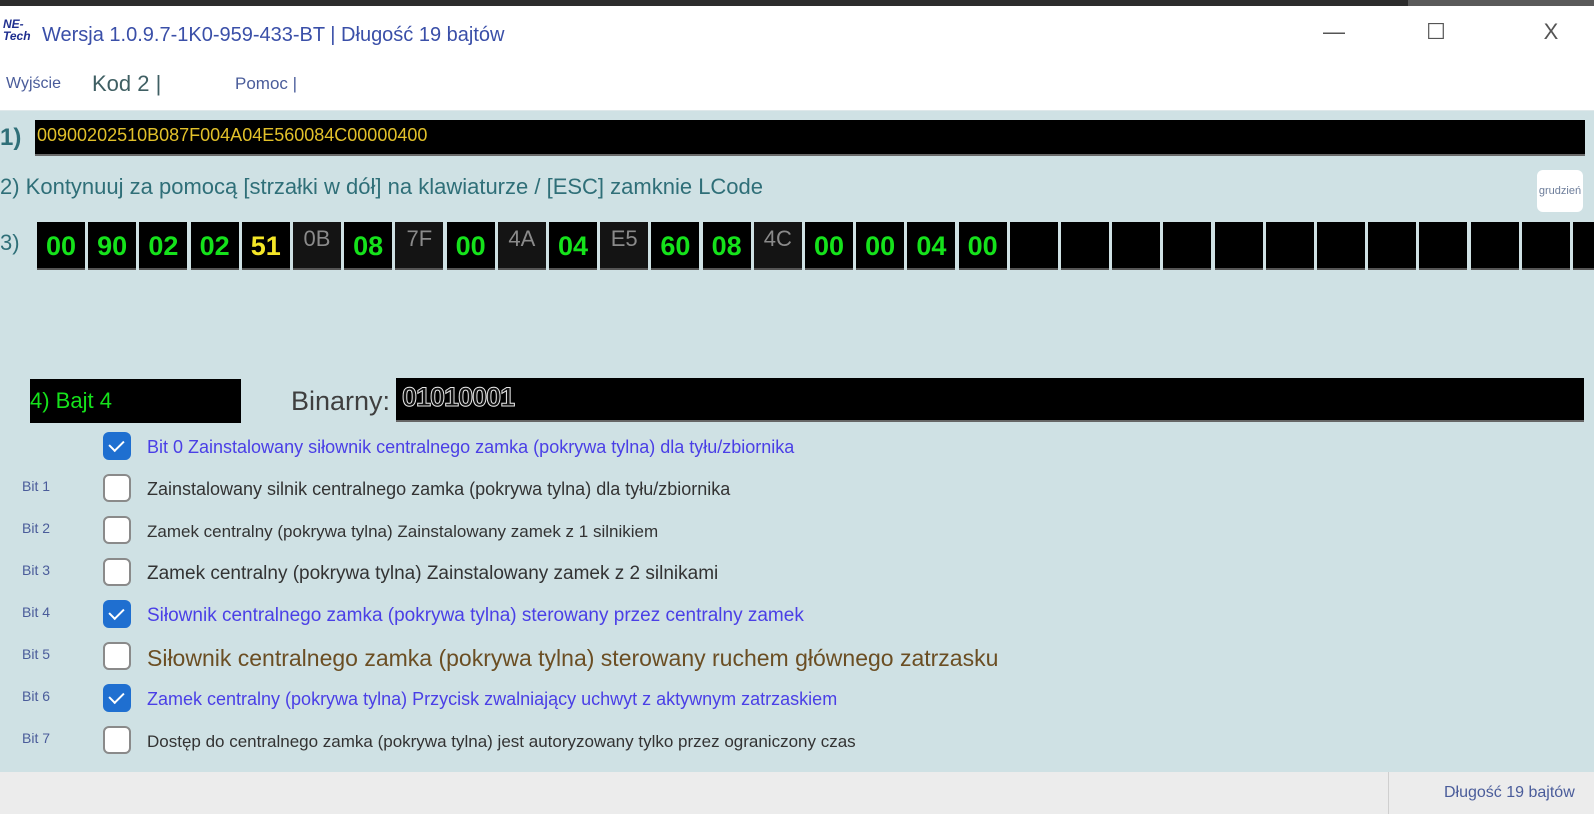 This screenshot has width=1594, height=814. Describe the element at coordinates (1509, 792) in the screenshot. I see `status-length: Długość 19 bajtów` at that location.